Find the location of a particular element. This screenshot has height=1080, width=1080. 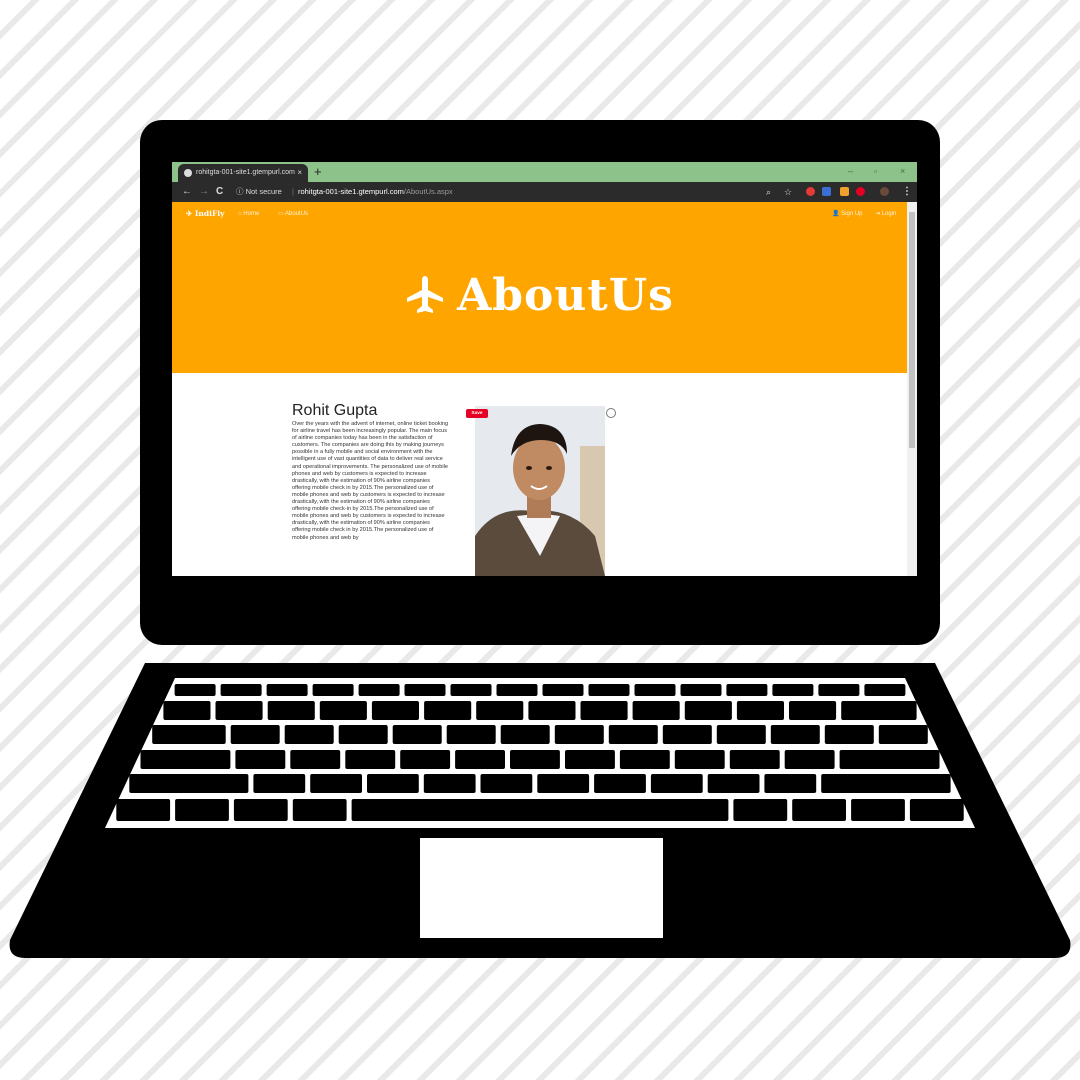

trackpad is located at coordinates (541, 888).